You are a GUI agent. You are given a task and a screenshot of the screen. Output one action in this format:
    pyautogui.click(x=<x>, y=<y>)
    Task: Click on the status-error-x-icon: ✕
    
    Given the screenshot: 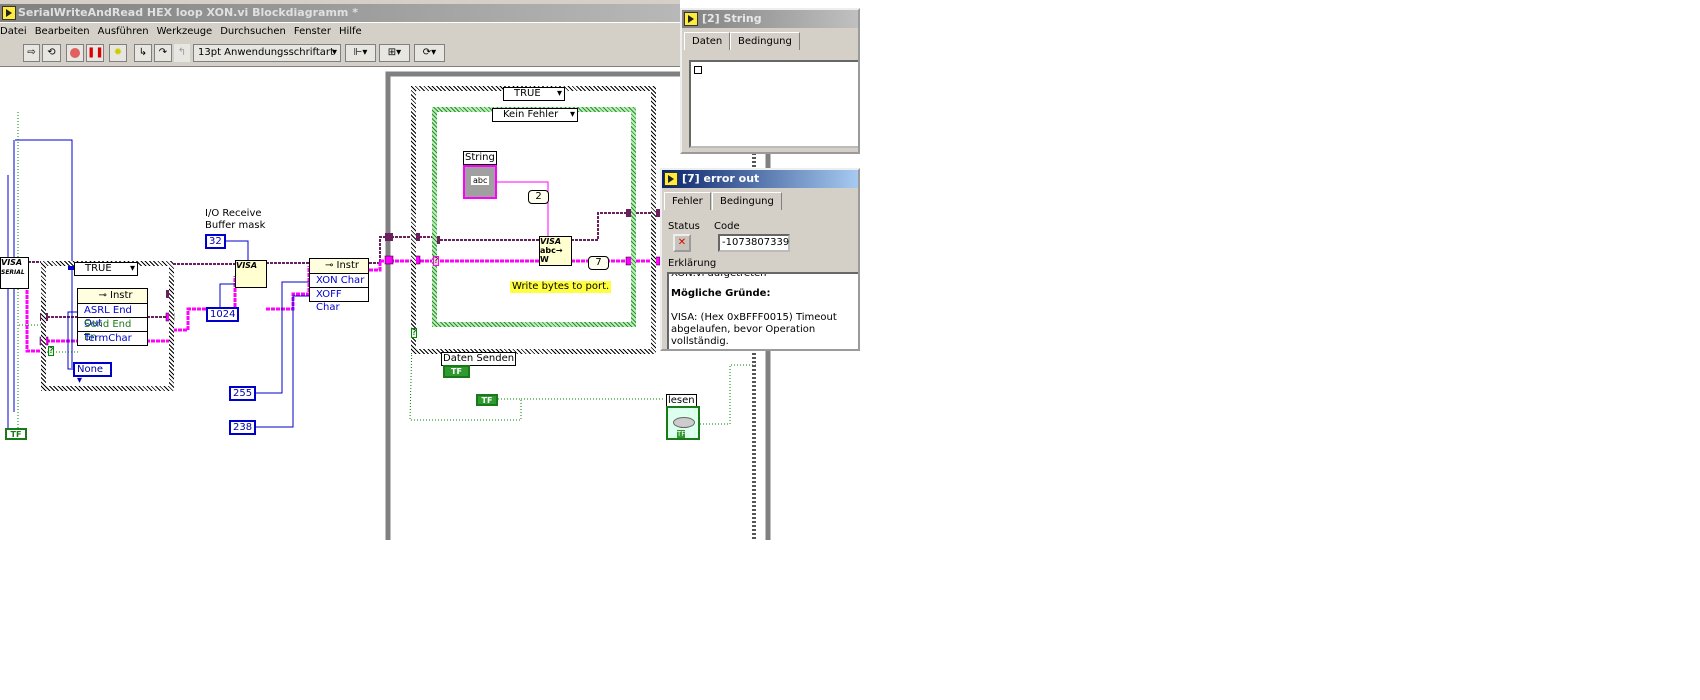 What is the action you would take?
    pyautogui.click(x=682, y=243)
    